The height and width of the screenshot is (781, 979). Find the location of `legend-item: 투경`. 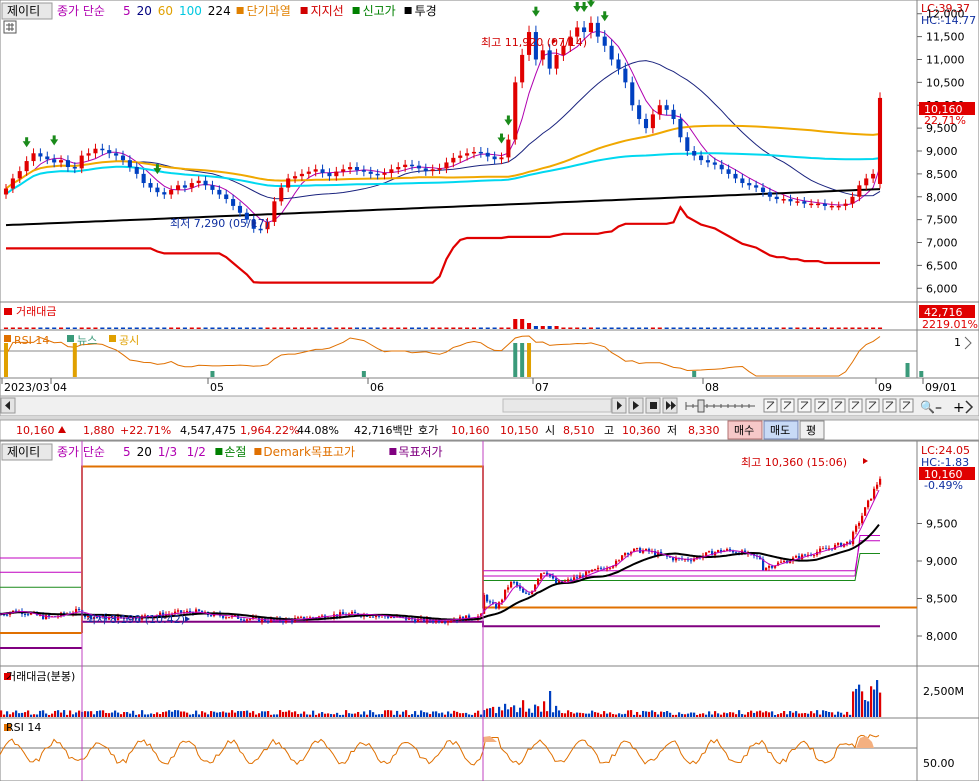

legend-item: 투경 is located at coordinates (426, 11).